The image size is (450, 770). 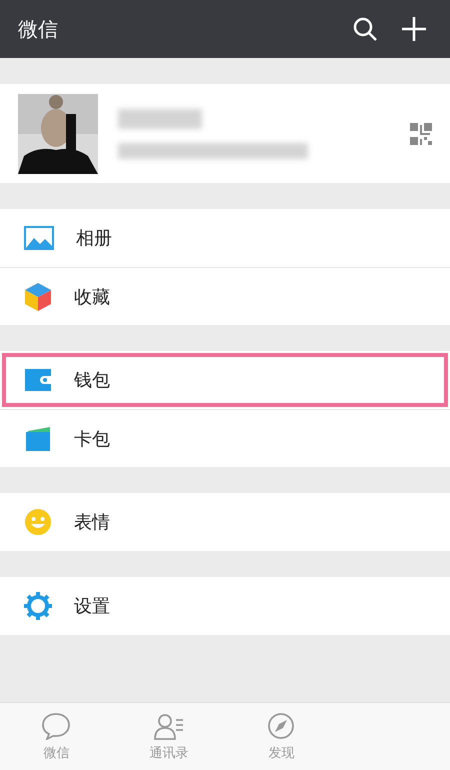 What do you see at coordinates (225, 606) in the screenshot?
I see `menu-item: 设置` at bounding box center [225, 606].